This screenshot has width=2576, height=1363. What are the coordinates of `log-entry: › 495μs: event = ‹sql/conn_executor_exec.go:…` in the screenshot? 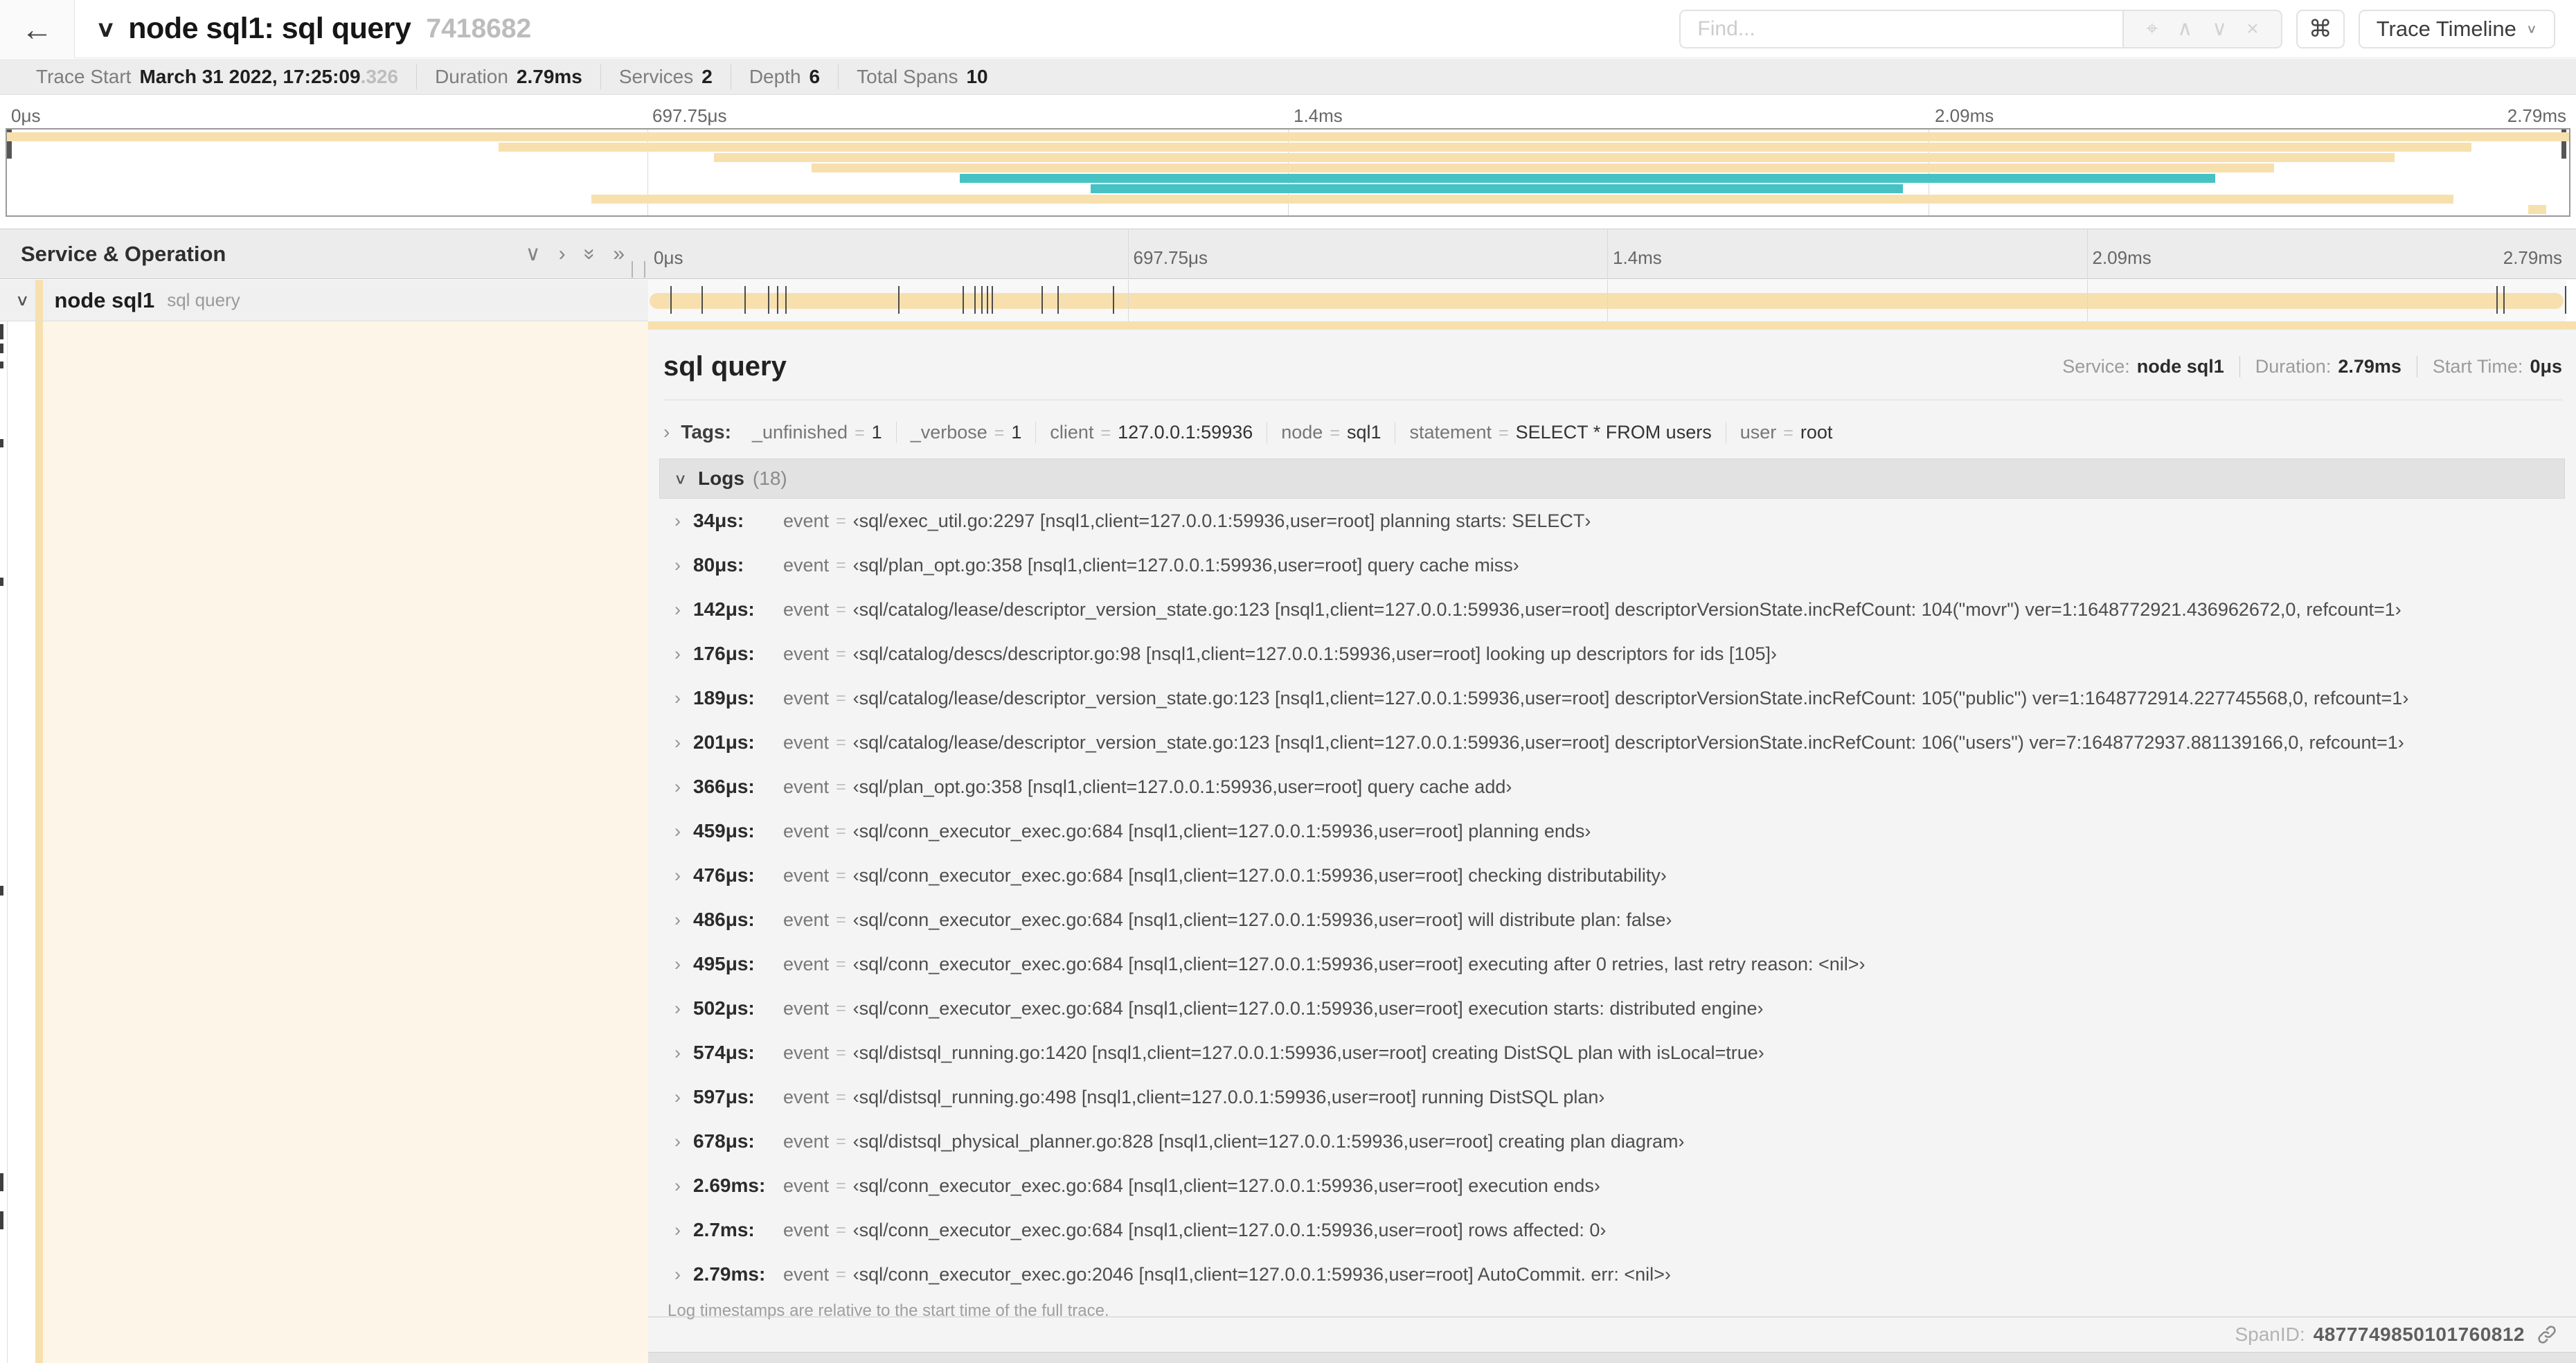 It's located at (1612, 964).